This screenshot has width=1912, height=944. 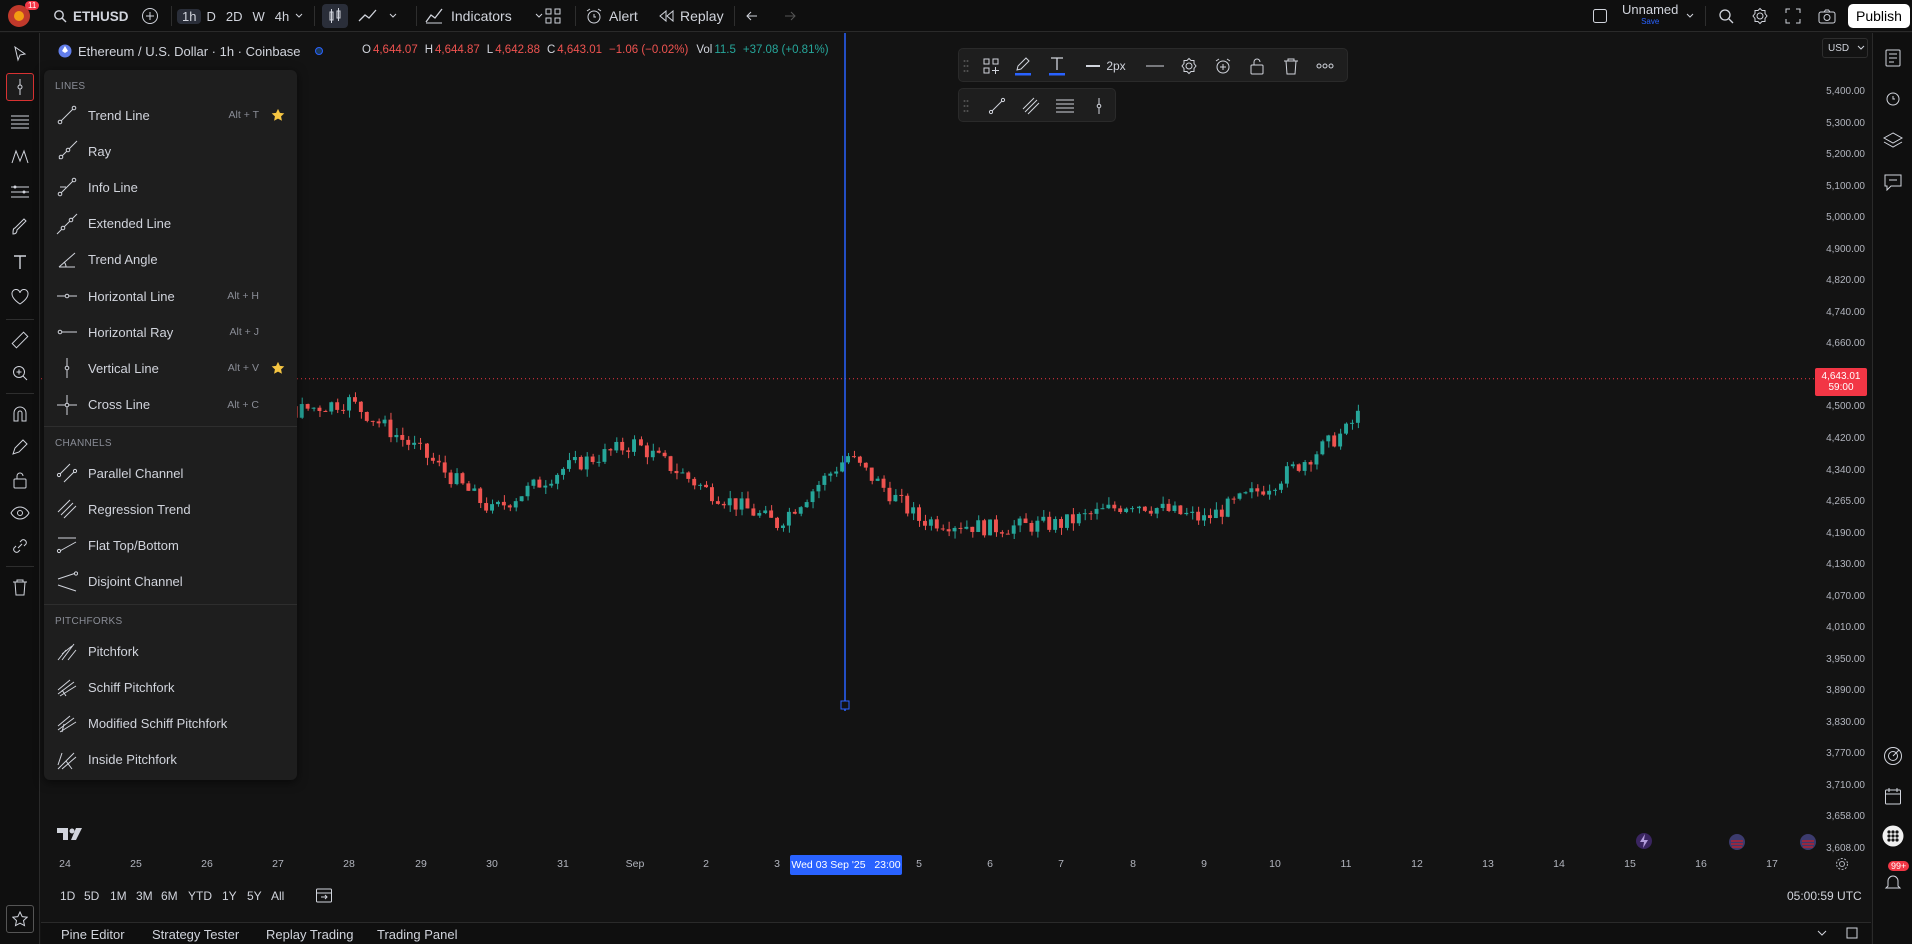 What do you see at coordinates (1726, 16) in the screenshot?
I see `quick-search-button` at bounding box center [1726, 16].